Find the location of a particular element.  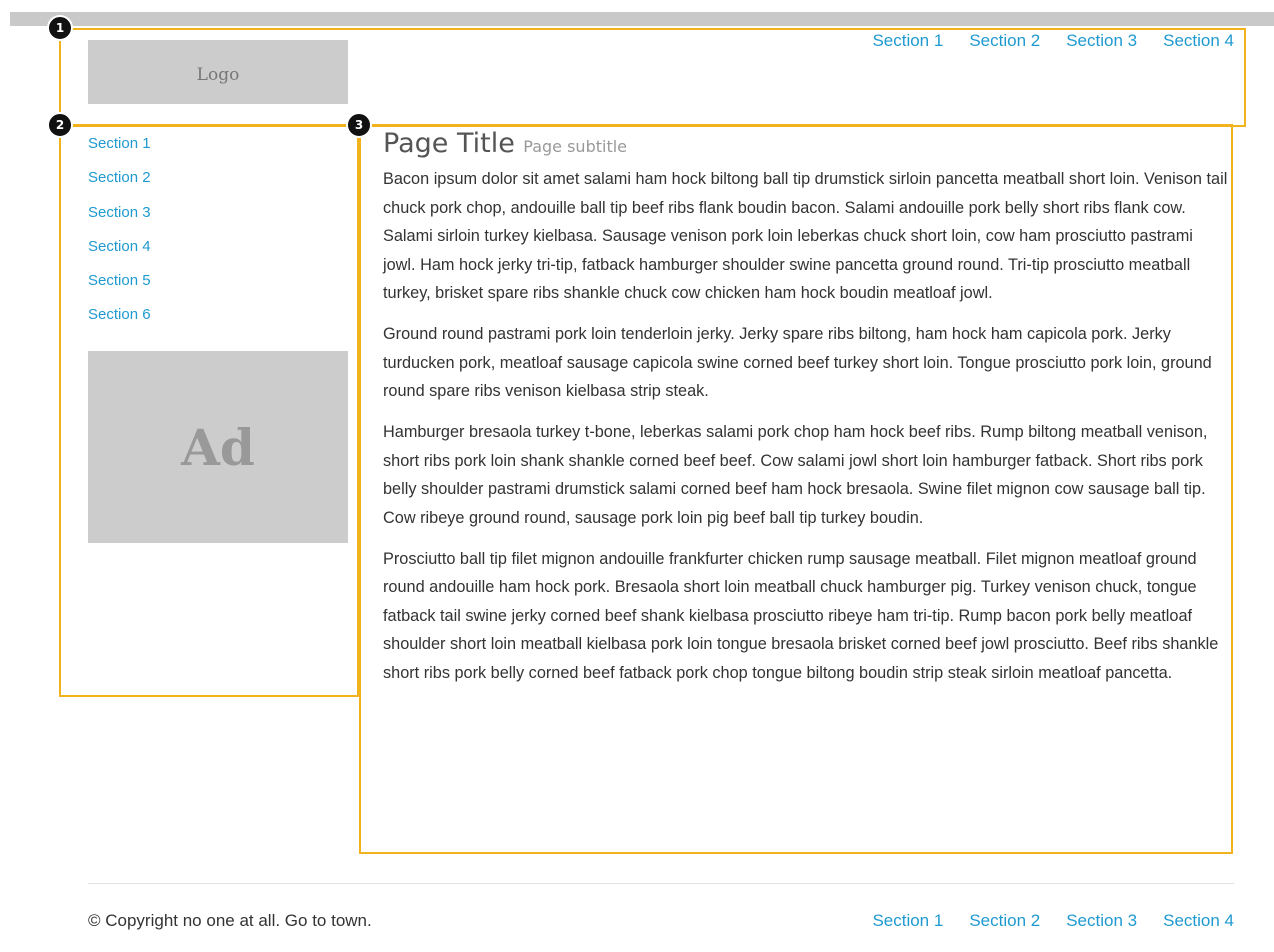

sidebar-item-section-5: Section 5 is located at coordinates (119, 287).